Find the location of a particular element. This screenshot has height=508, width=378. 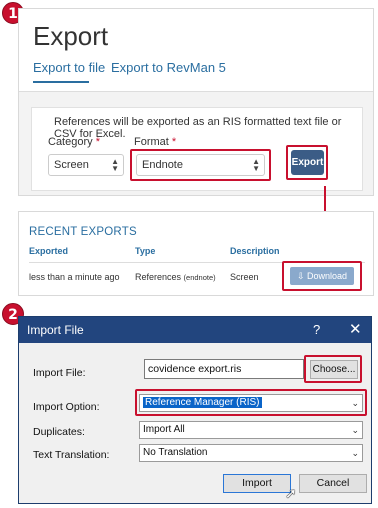

format-label: Format * is located at coordinates (155, 142).